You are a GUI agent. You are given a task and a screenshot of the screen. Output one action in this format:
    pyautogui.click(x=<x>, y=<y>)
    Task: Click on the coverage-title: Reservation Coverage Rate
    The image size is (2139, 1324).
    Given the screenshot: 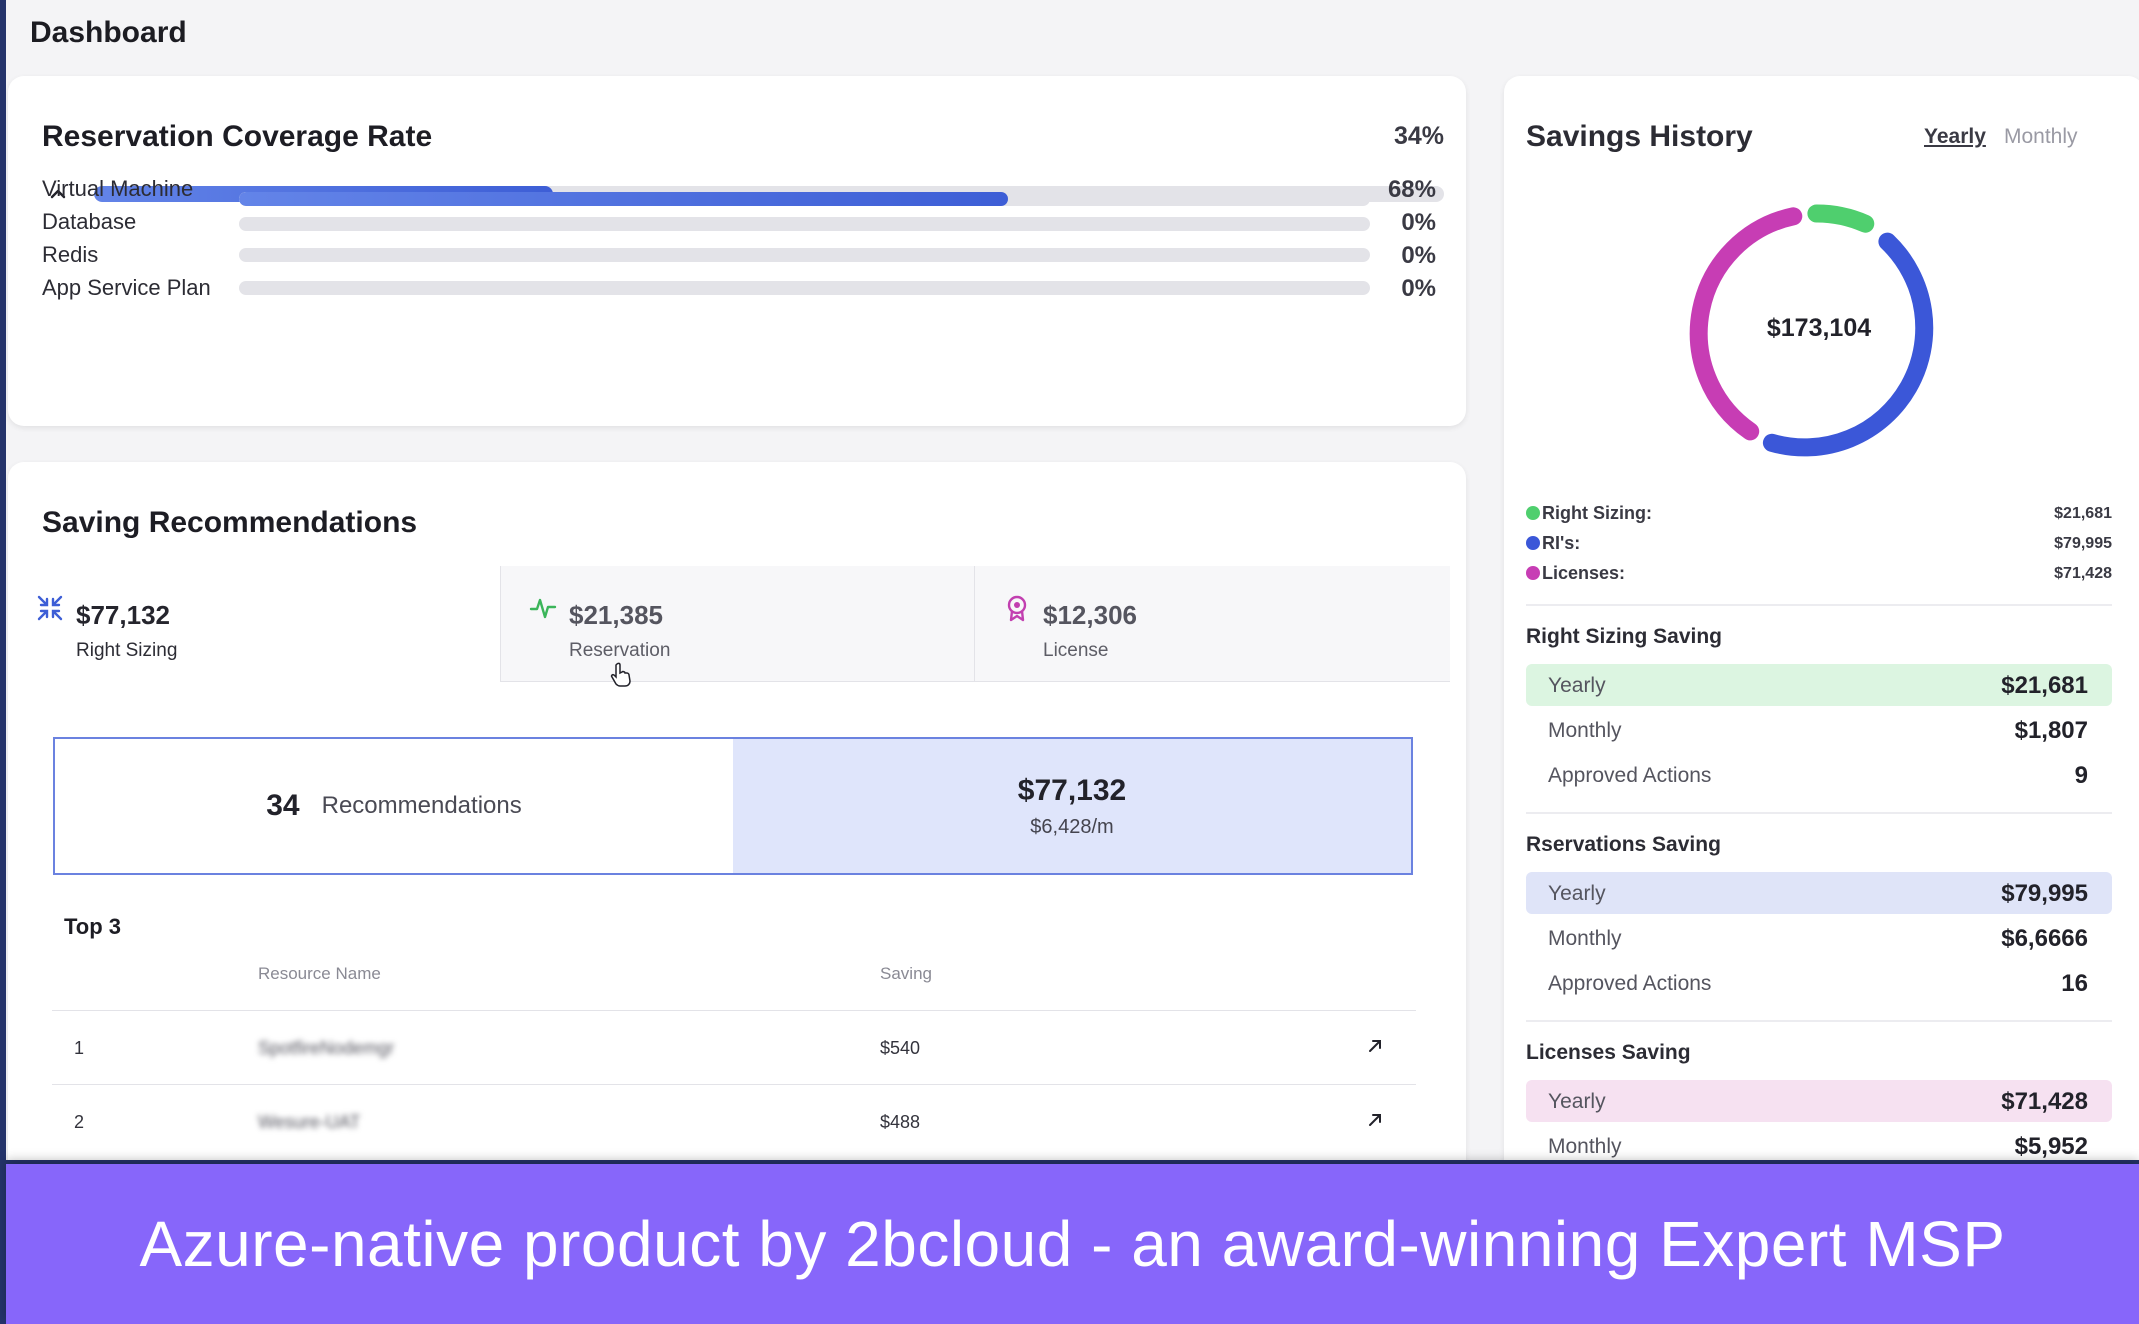 What is the action you would take?
    pyautogui.click(x=237, y=136)
    